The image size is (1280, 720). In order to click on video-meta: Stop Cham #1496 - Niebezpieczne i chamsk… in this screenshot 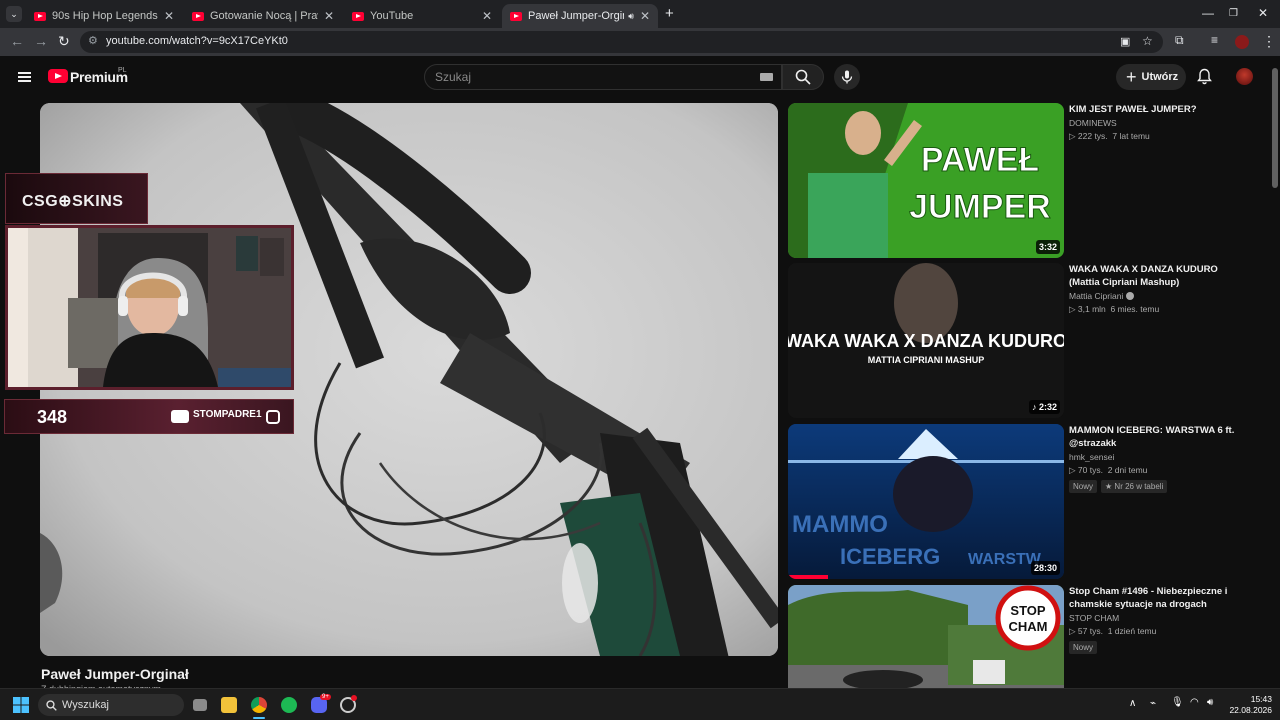, I will do `click(1159, 619)`.